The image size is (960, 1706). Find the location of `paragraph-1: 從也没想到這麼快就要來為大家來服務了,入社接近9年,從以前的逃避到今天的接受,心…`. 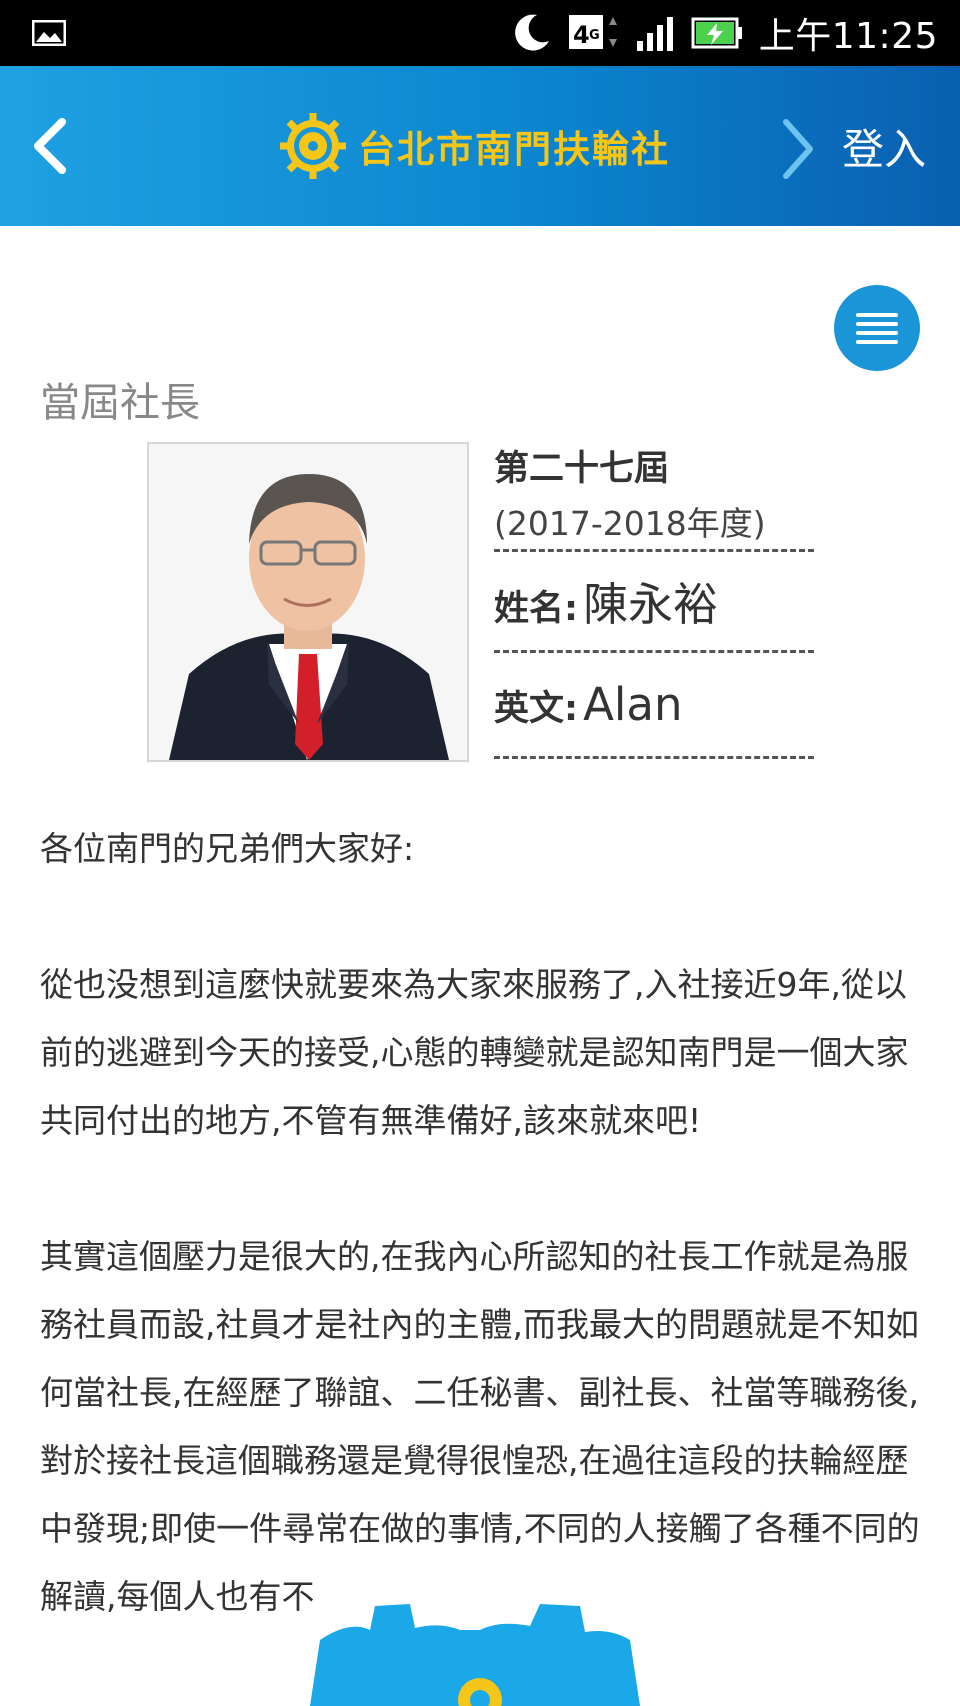

paragraph-1: 從也没想到這麼快就要來為大家來服務了,入社接近9年,從以前的逃避到今天的接受,心… is located at coordinates (474, 1052).